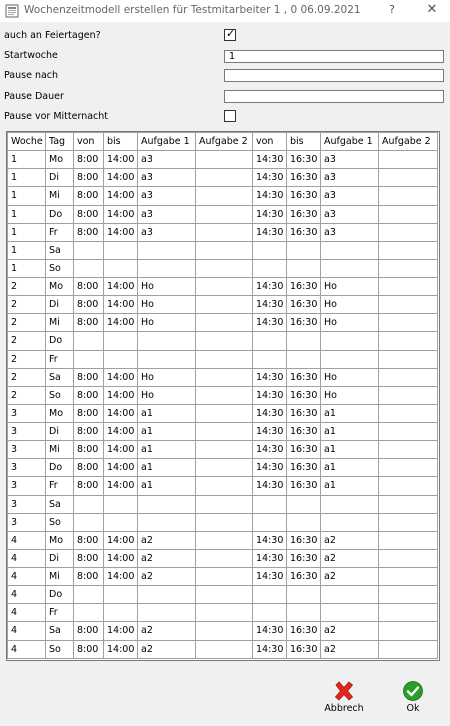 The image size is (450, 726). I want to click on table-cell: Fr, so click(59, 232).